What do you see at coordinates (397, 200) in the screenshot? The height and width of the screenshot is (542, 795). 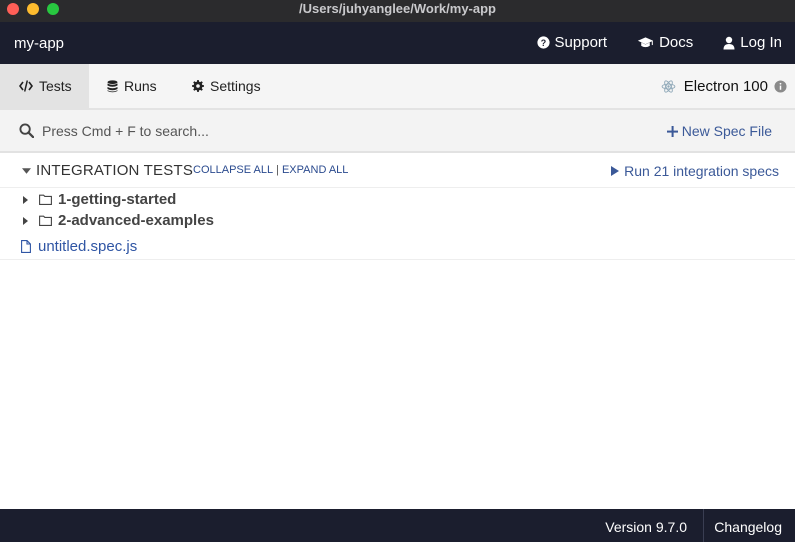 I see `folder-item: 1-getting-started` at bounding box center [397, 200].